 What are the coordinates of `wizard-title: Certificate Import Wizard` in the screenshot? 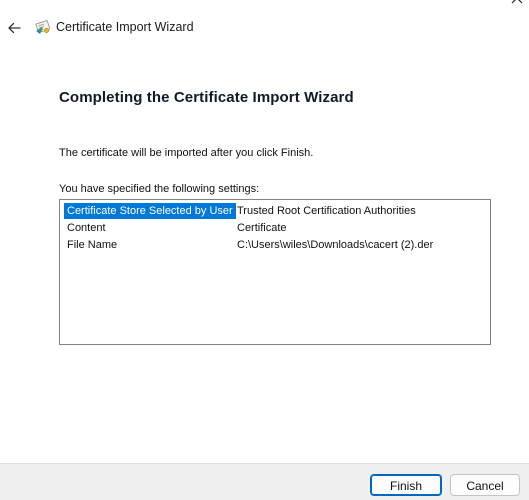 It's located at (125, 27).